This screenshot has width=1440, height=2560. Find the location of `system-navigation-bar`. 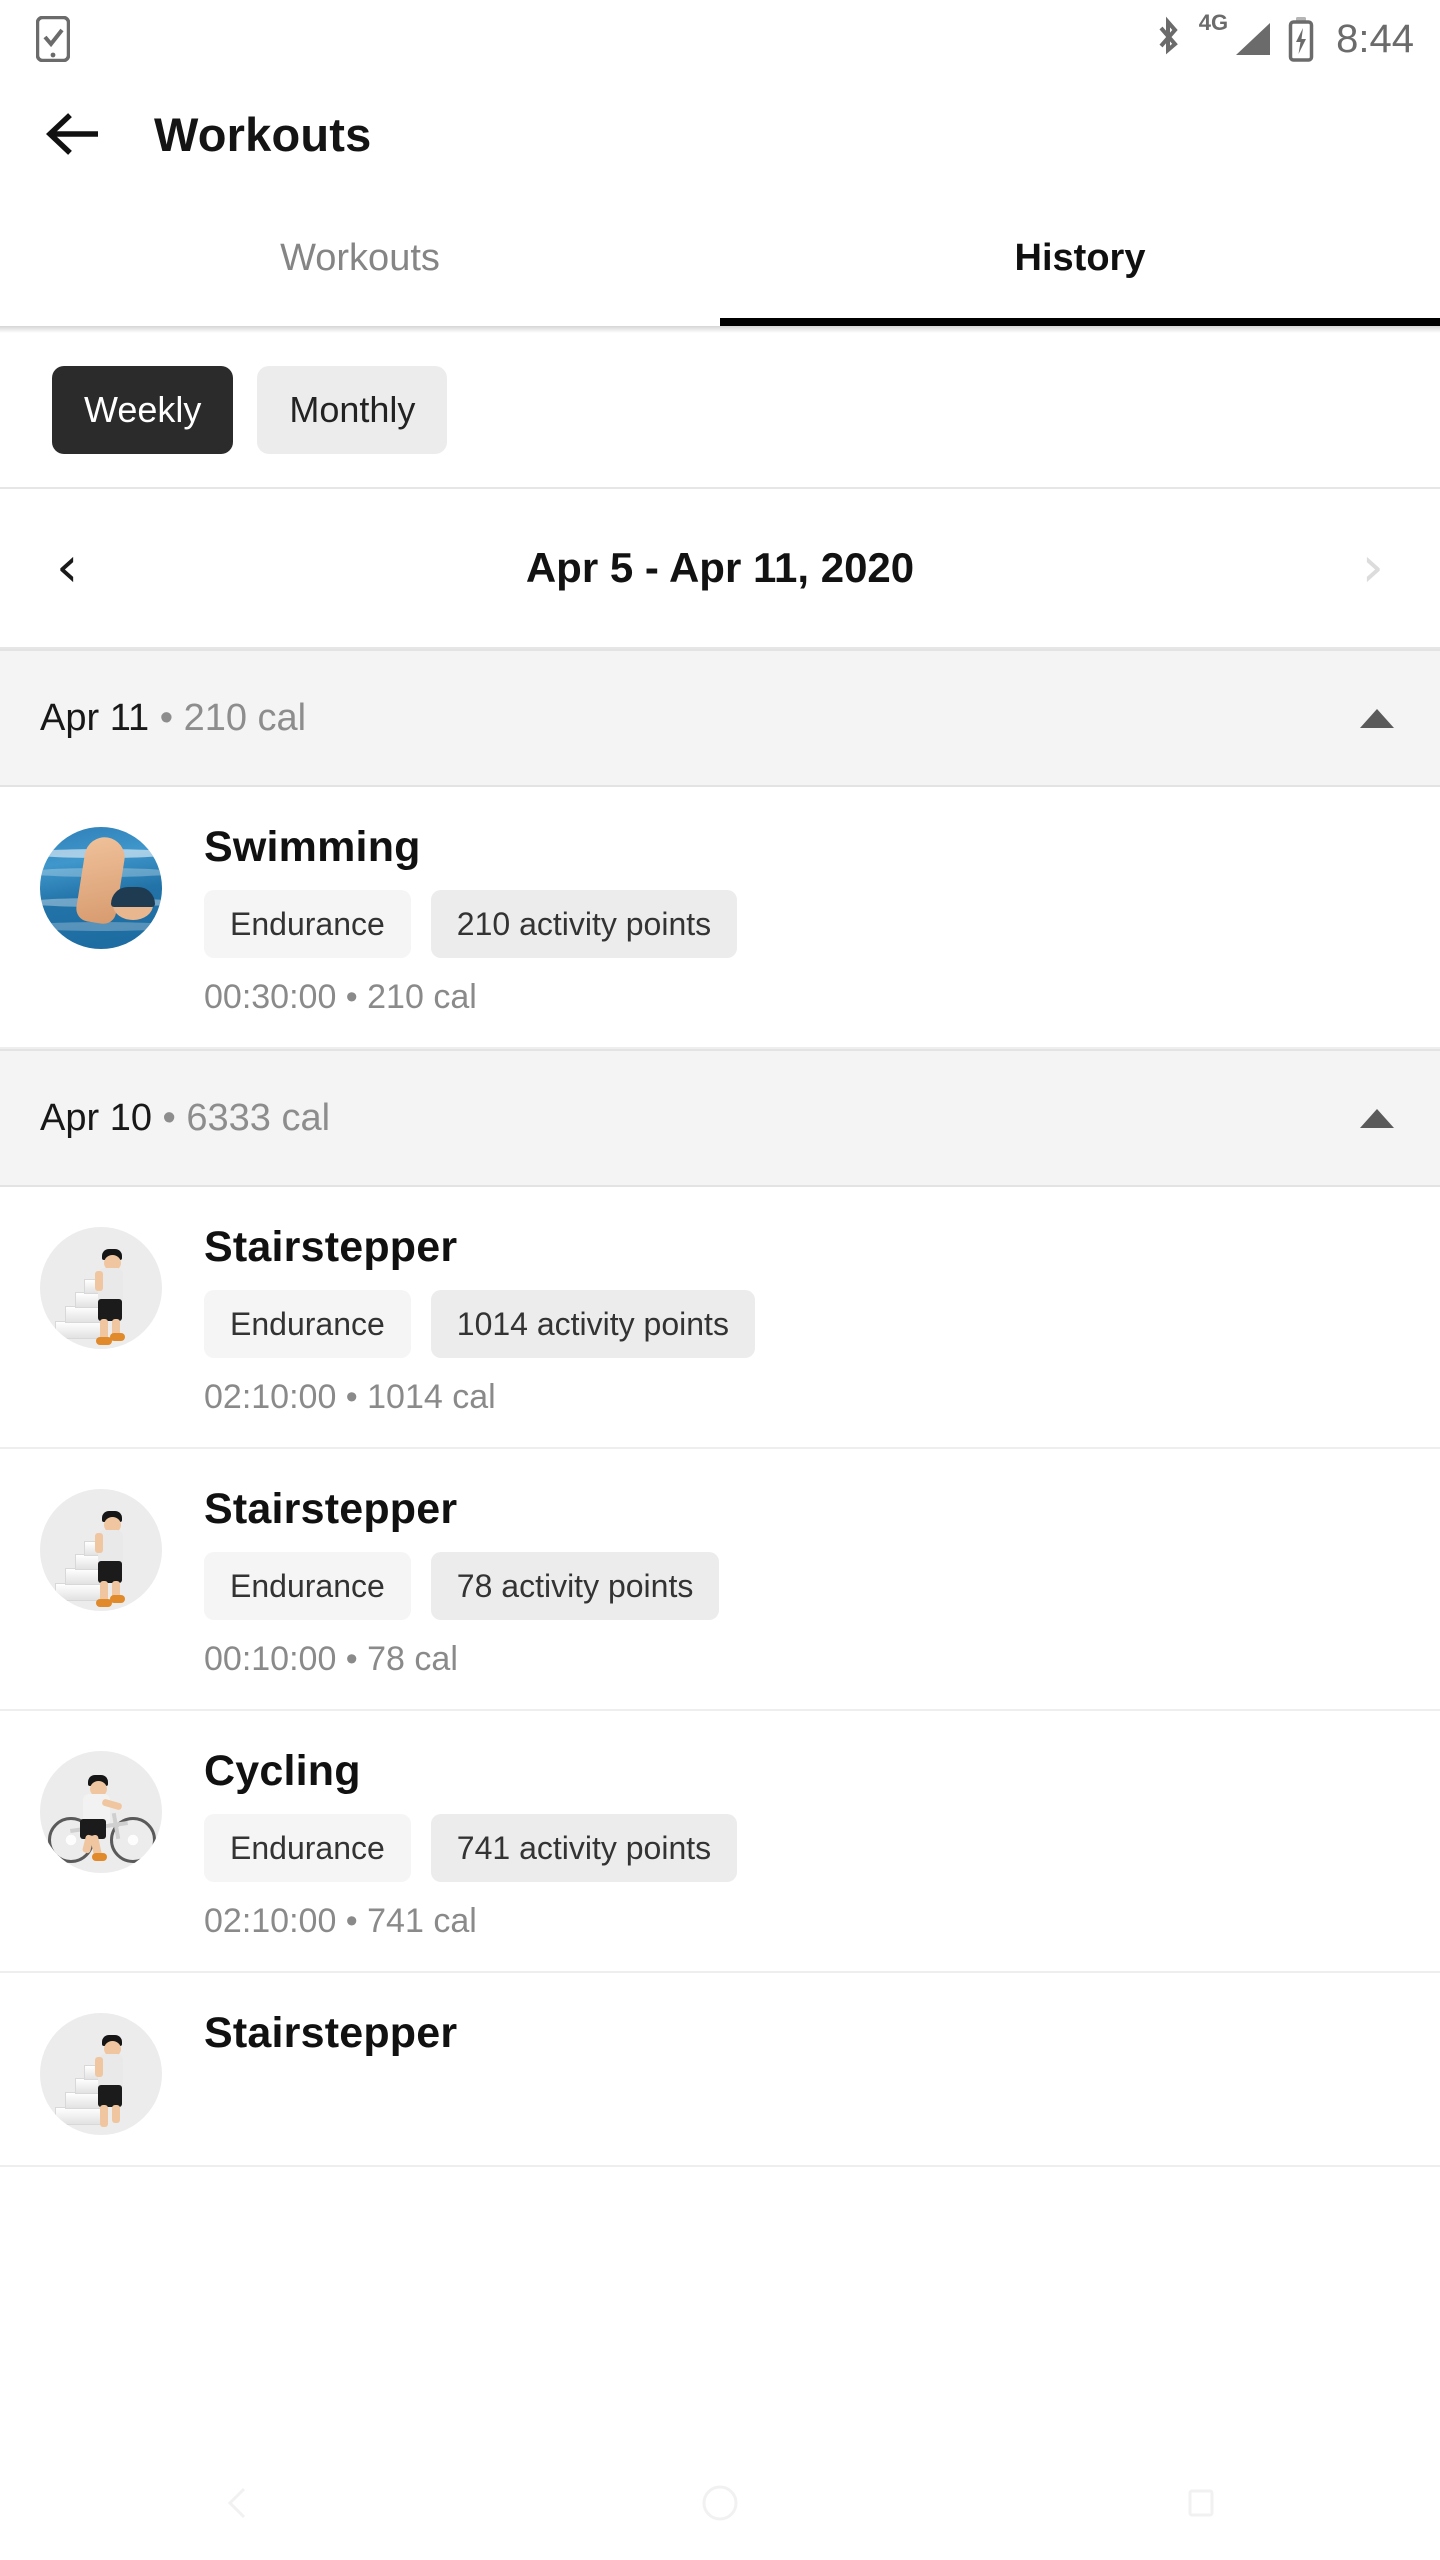

system-navigation-bar is located at coordinates (720, 2505).